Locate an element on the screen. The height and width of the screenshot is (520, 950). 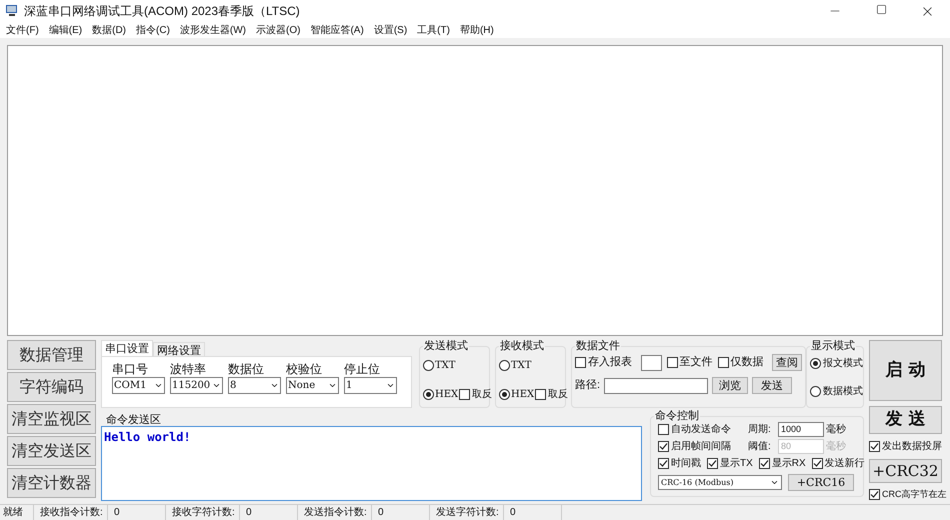
crc32-button: +CRC32 is located at coordinates (905, 470).